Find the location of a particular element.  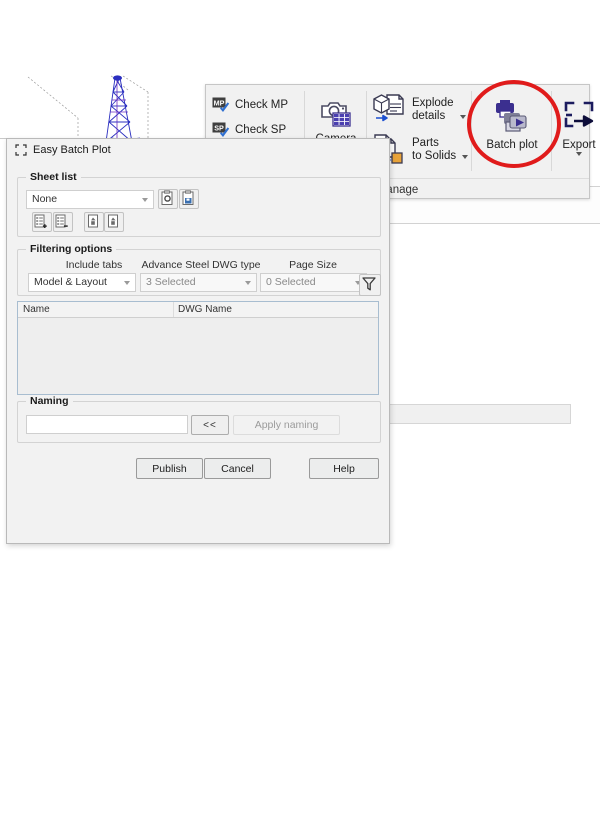

background-lower-panel: et is located at coordinates (477, 414).